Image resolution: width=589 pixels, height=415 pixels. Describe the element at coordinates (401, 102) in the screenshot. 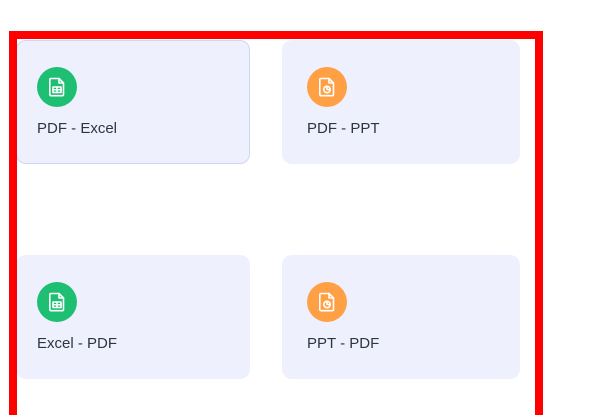

I see `tool-card-pdf-to-ppt: PDF - PPT` at that location.